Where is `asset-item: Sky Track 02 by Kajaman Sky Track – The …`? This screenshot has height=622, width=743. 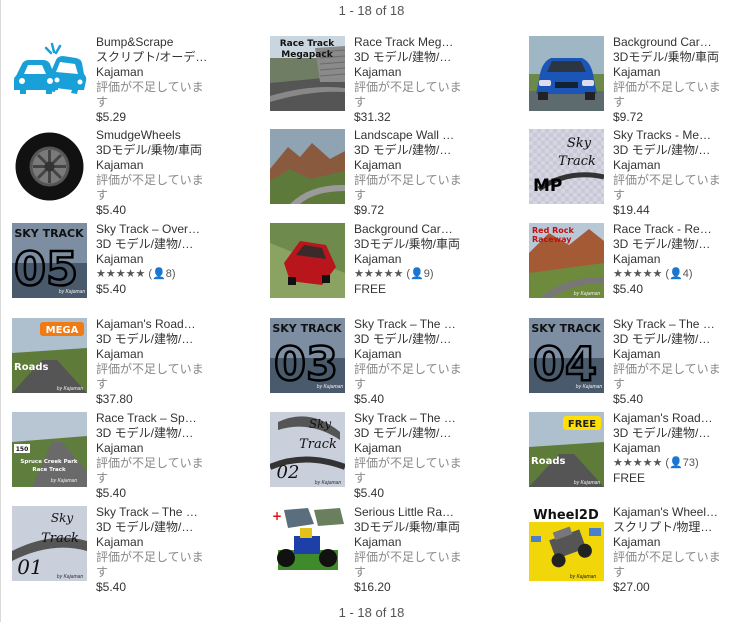 asset-item: Sky Track 02 by Kajaman Sky Track – The … is located at coordinates (390, 456).